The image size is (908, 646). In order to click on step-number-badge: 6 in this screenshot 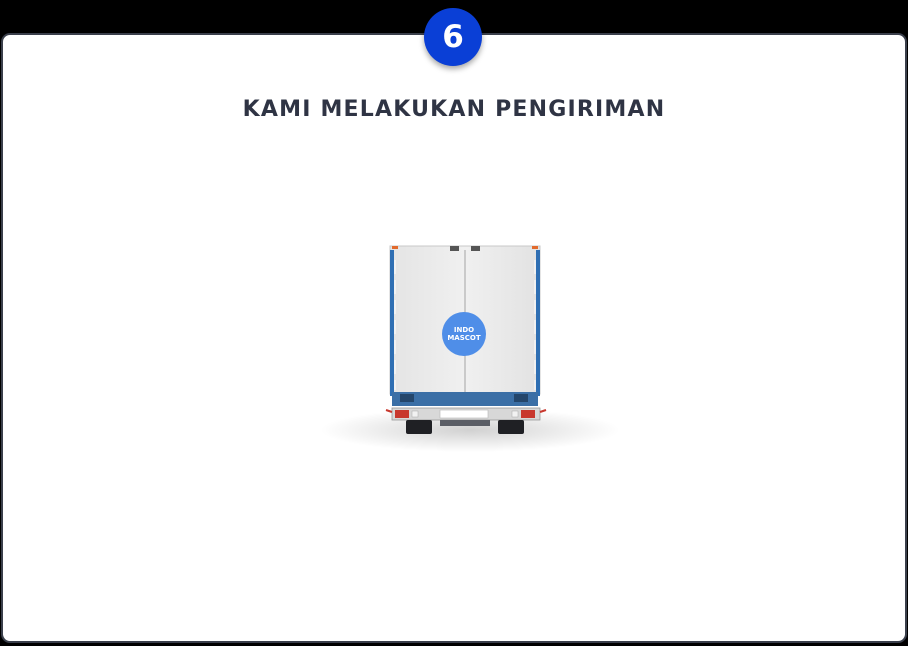, I will do `click(453, 37)`.